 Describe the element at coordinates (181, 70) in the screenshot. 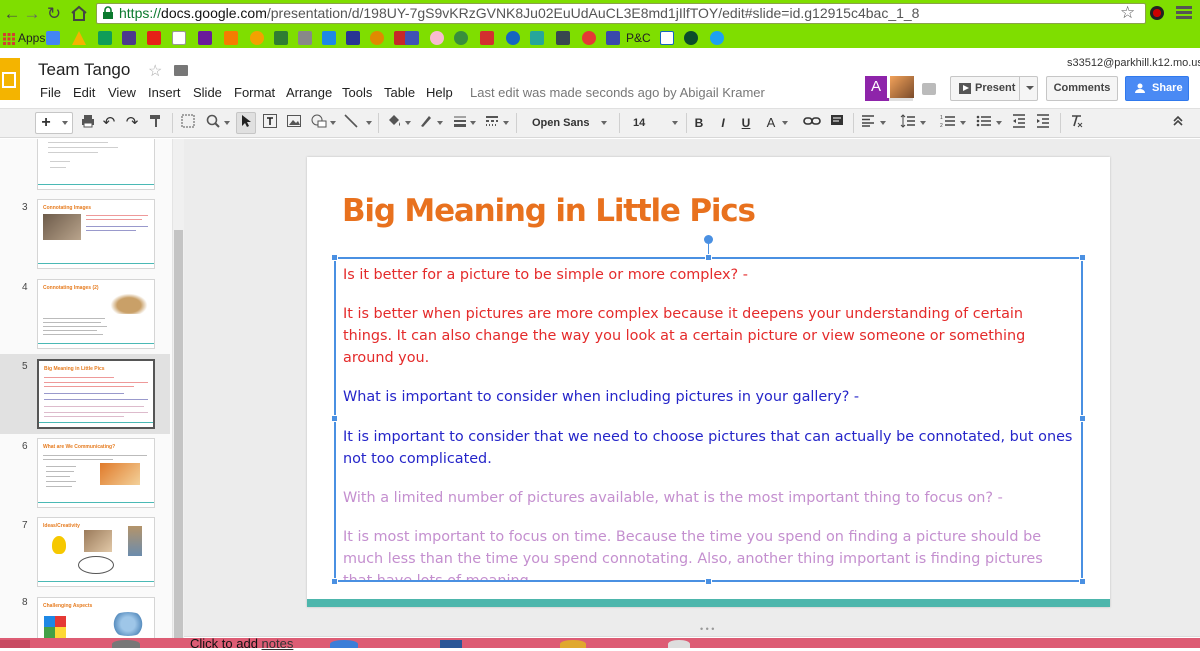

I see `folder-icon` at that location.